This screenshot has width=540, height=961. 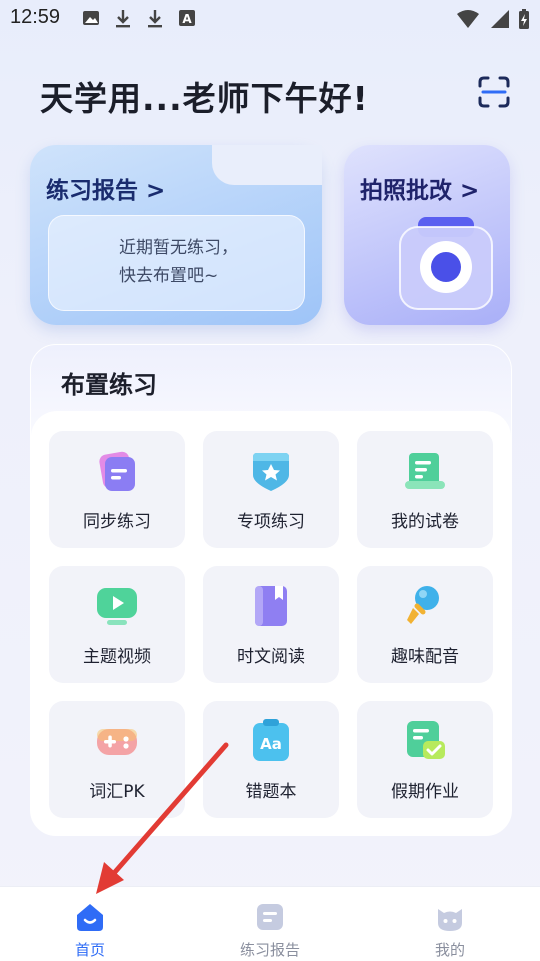 I want to click on tile-theme-video: 主题视频, so click(x=117, y=624).